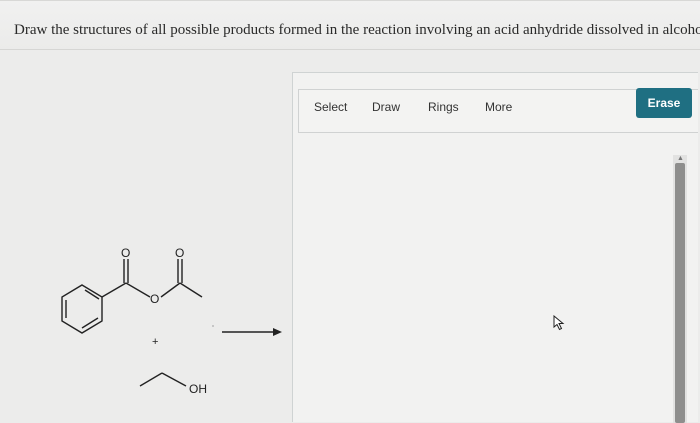 Image resolution: width=700 pixels, height=423 pixels. I want to click on erase-button: Erase, so click(664, 103).